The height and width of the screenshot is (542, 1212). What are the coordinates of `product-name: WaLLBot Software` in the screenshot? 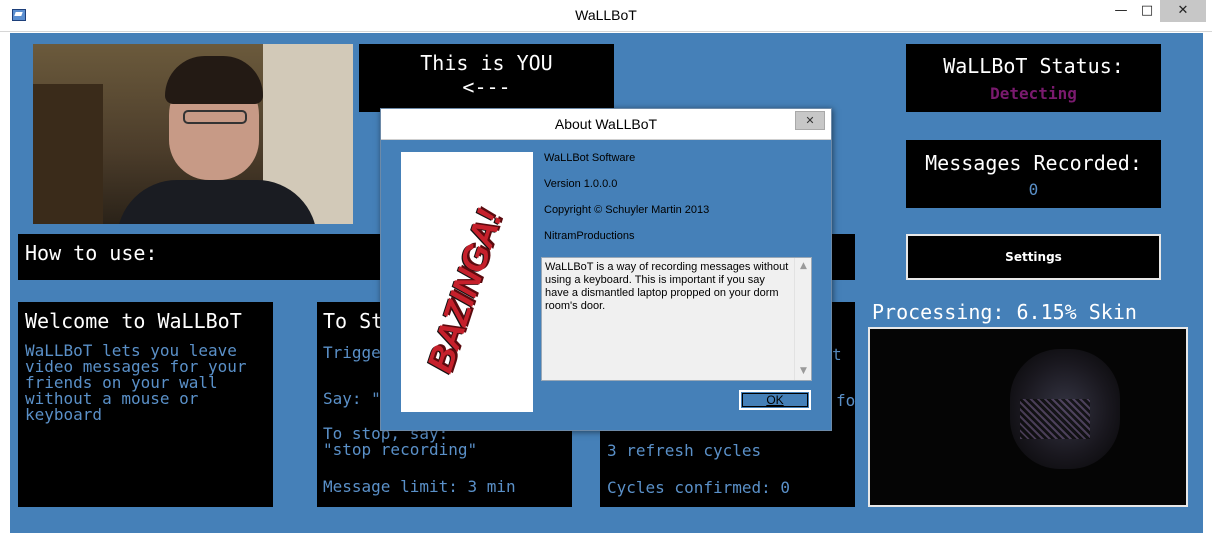 It's located at (590, 158).